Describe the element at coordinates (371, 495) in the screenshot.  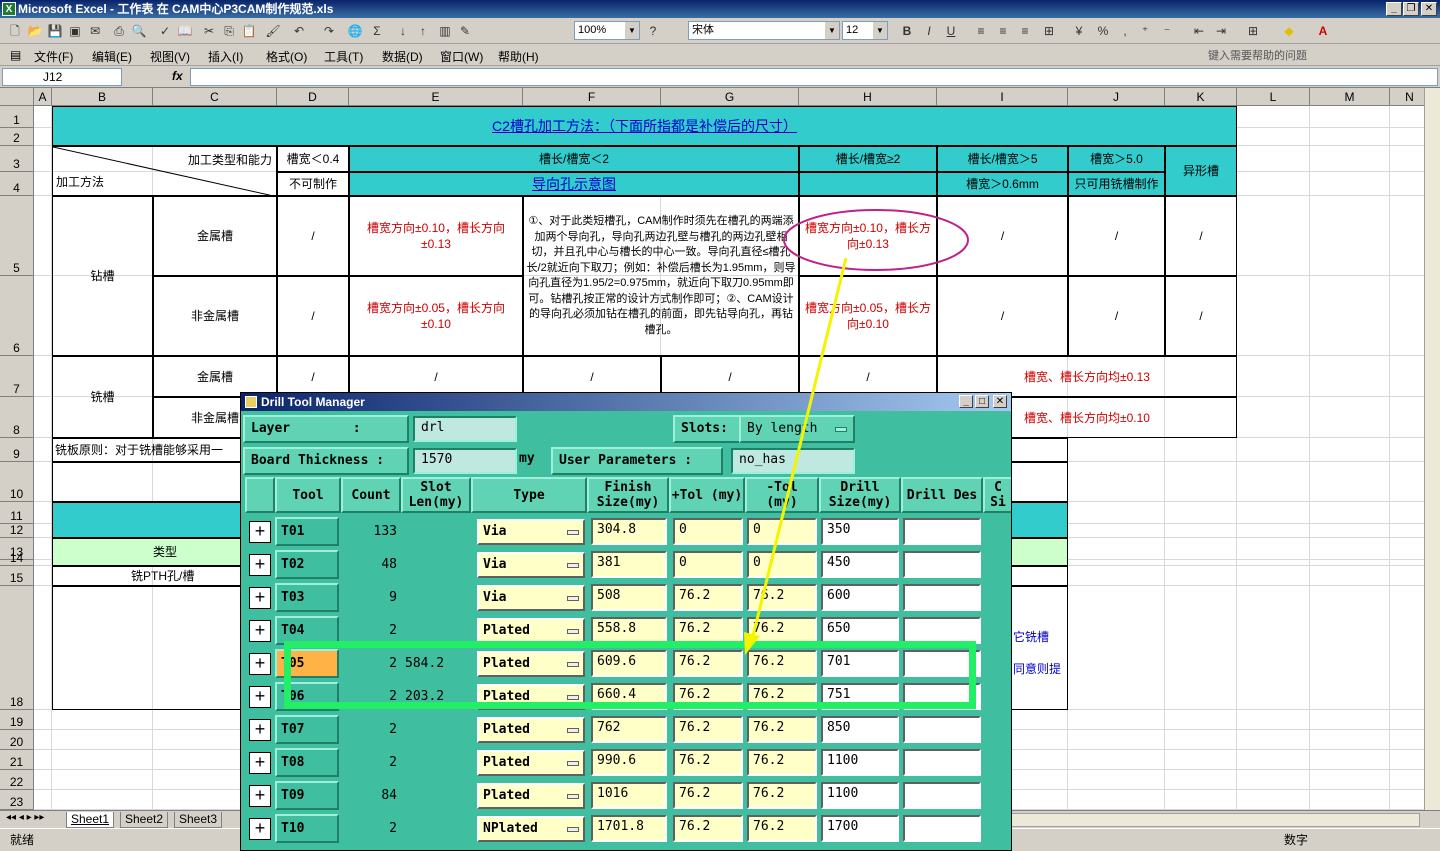
I see `header-count: Count` at that location.